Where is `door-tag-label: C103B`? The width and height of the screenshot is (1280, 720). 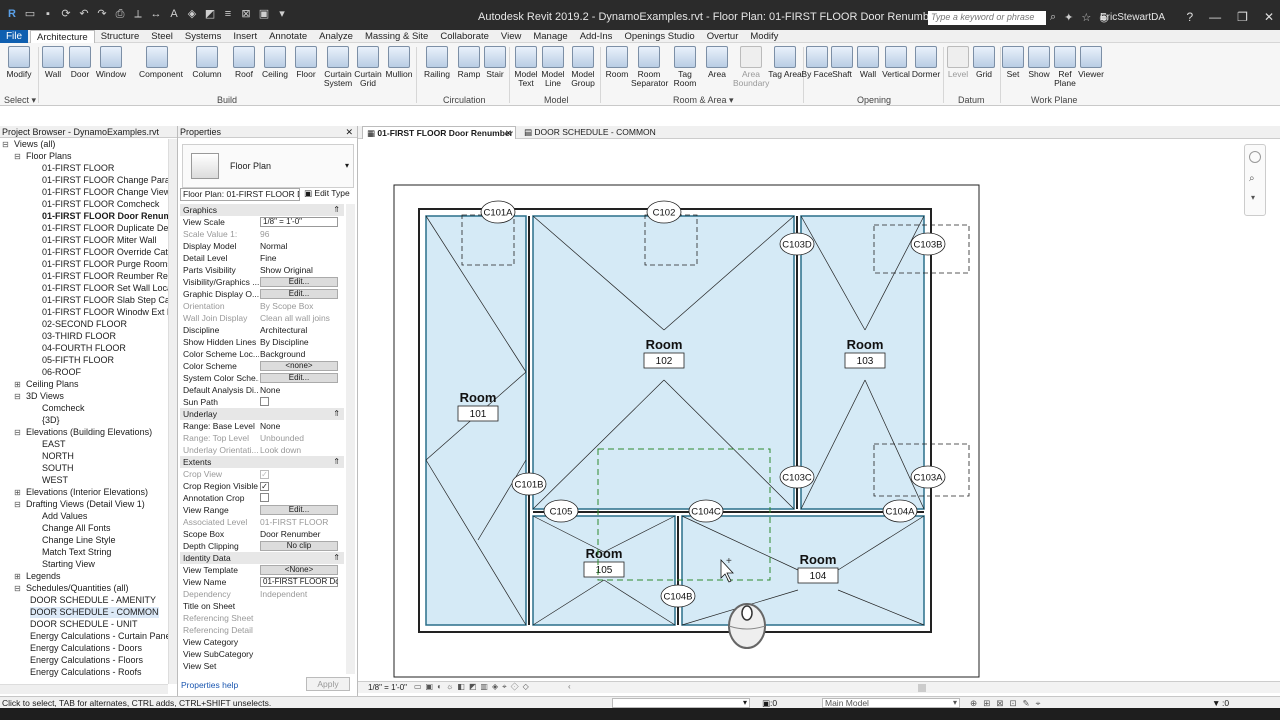
door-tag-label: C103B is located at coordinates (927, 245).